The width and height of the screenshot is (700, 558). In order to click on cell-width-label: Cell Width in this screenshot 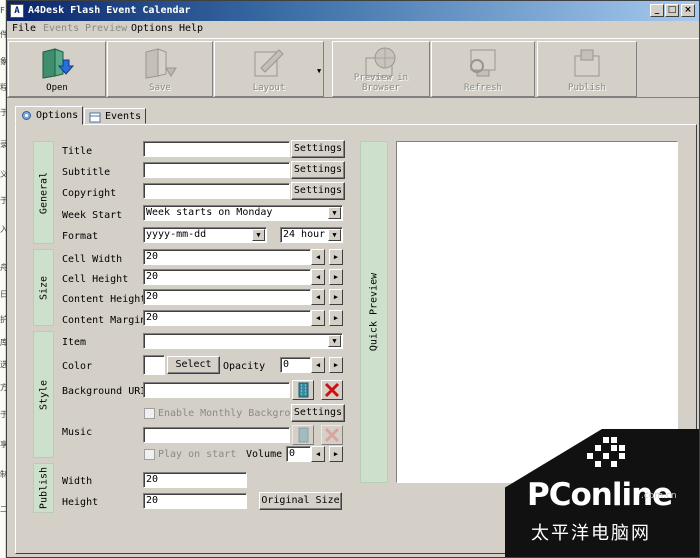, I will do `click(92, 259)`.